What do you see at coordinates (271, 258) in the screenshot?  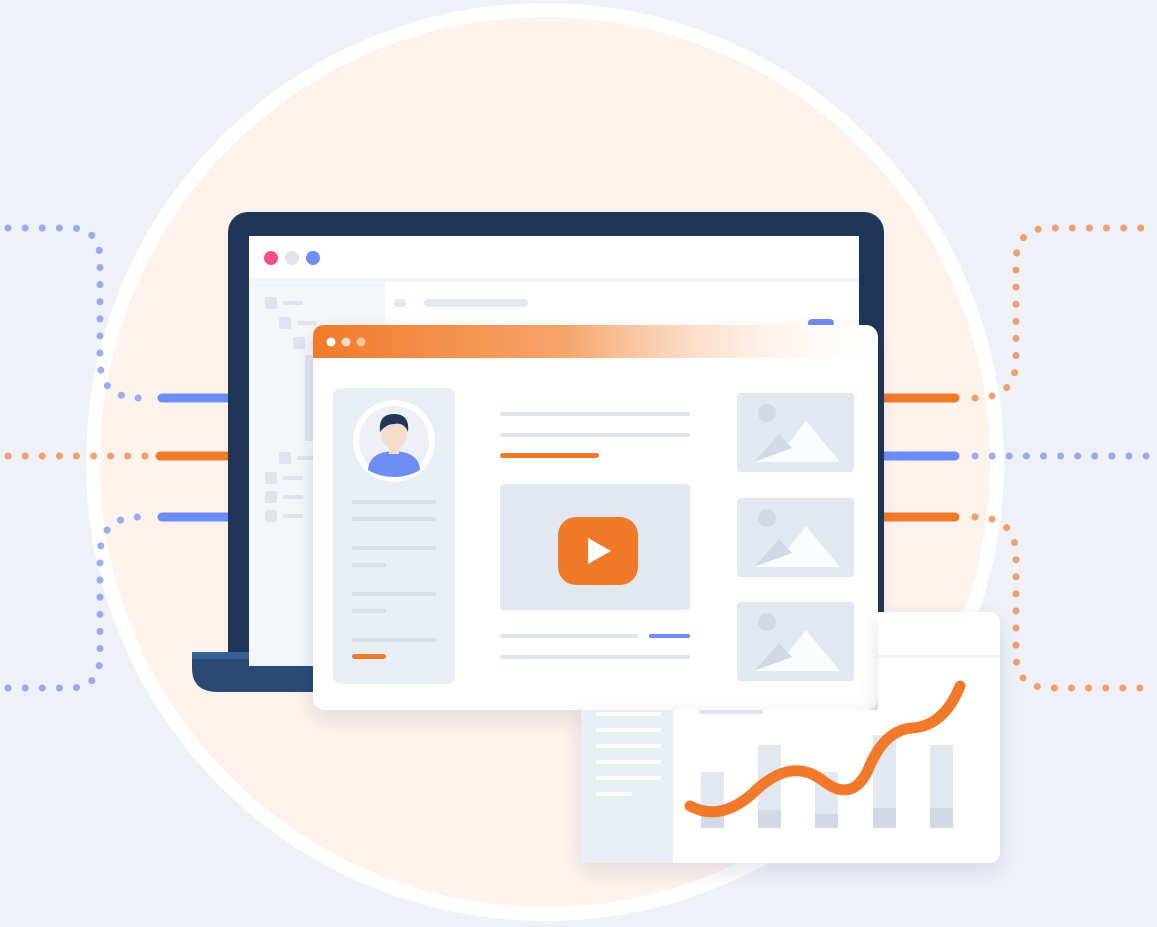 I see `close-dot` at bounding box center [271, 258].